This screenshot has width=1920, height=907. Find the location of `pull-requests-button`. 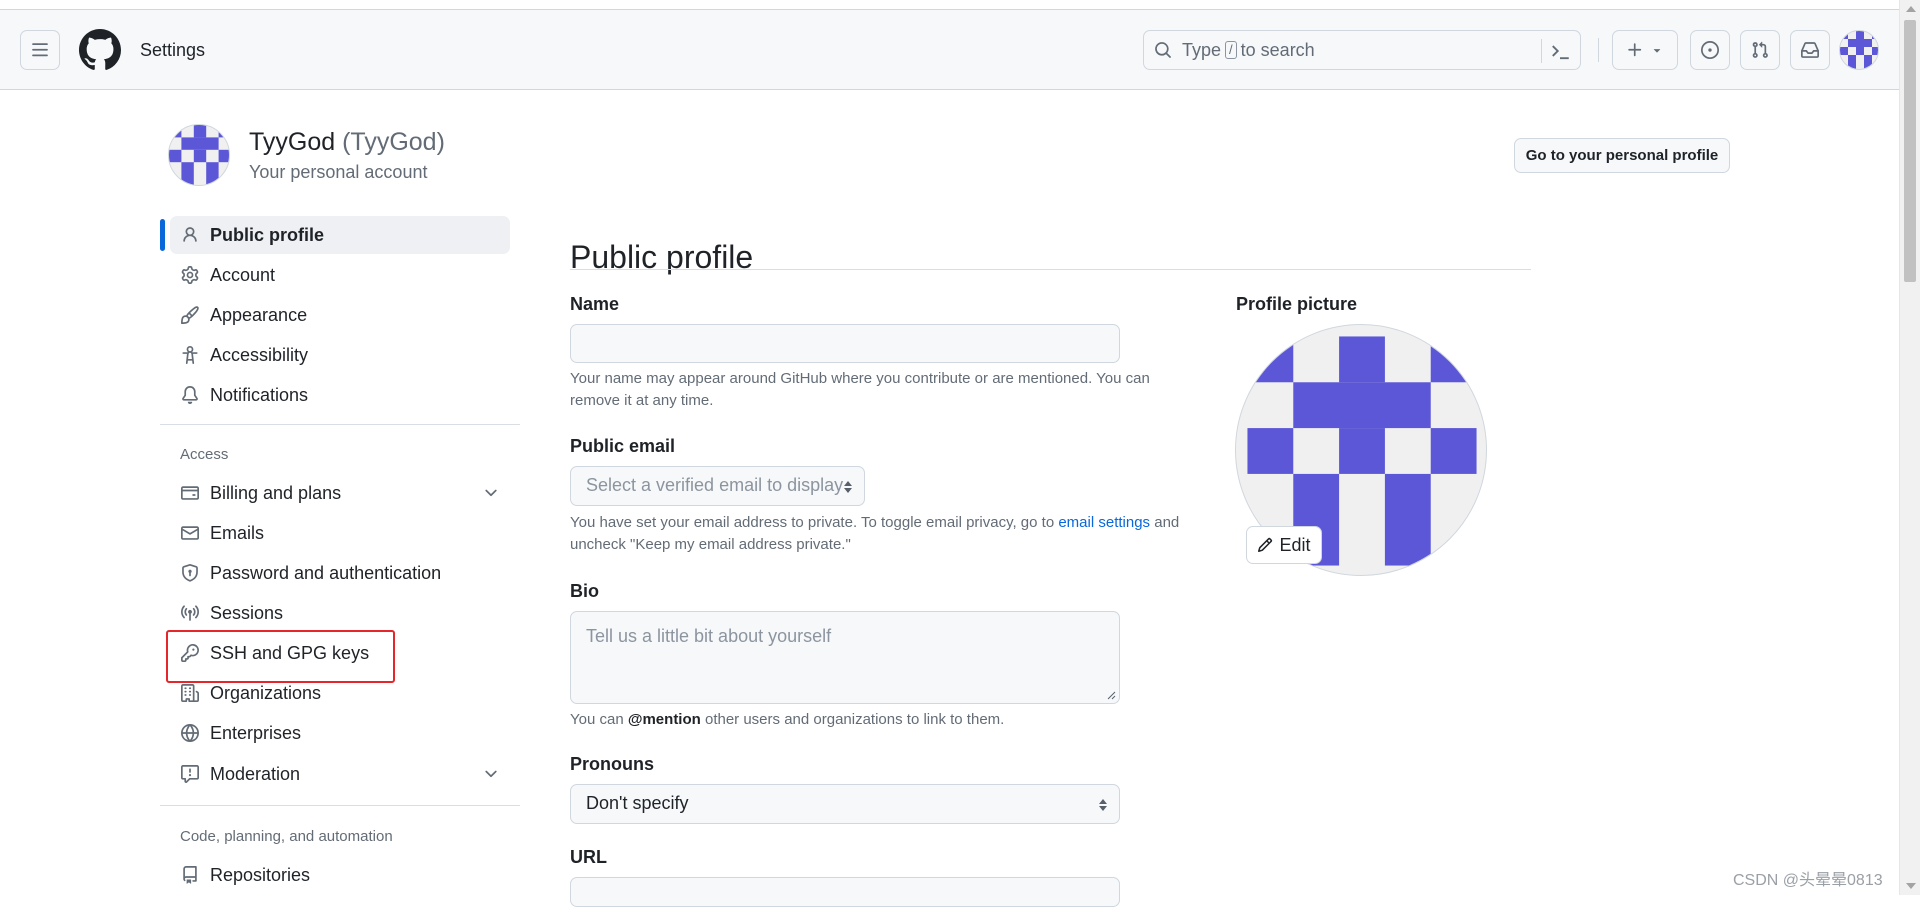

pull-requests-button is located at coordinates (1760, 50).